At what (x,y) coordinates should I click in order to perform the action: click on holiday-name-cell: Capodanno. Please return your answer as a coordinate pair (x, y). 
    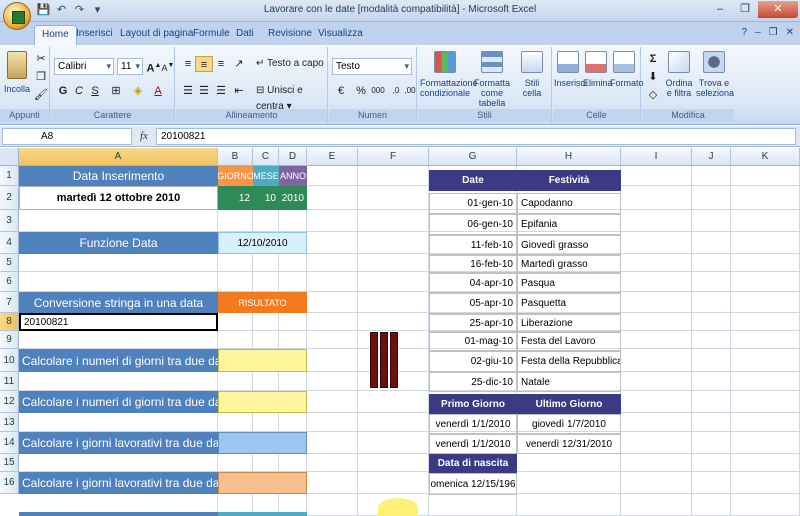
    Looking at the image, I should click on (569, 203).